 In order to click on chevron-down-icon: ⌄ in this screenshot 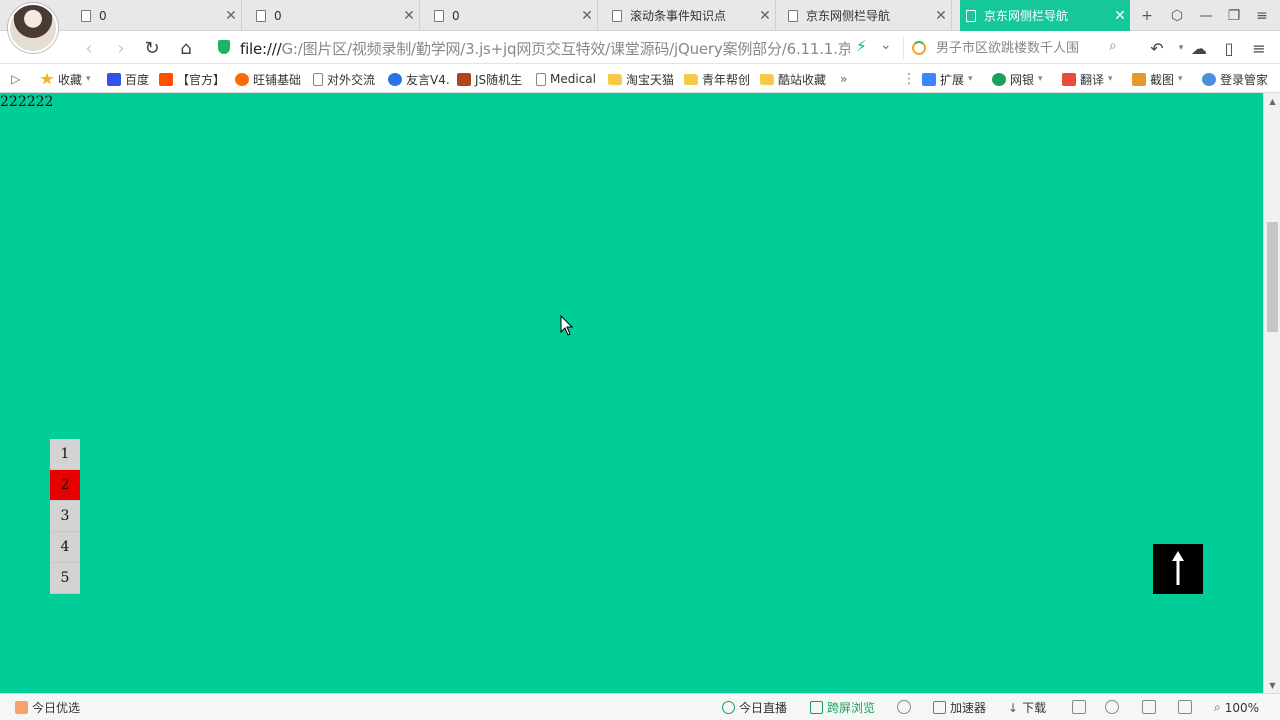, I will do `click(886, 45)`.